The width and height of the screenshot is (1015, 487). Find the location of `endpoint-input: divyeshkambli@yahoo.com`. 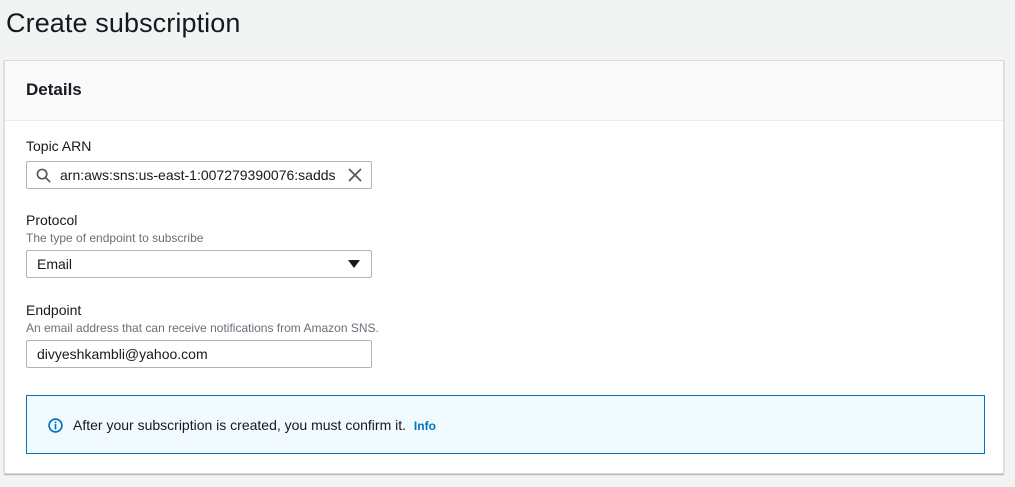

endpoint-input: divyeshkambli@yahoo.com is located at coordinates (199, 354).